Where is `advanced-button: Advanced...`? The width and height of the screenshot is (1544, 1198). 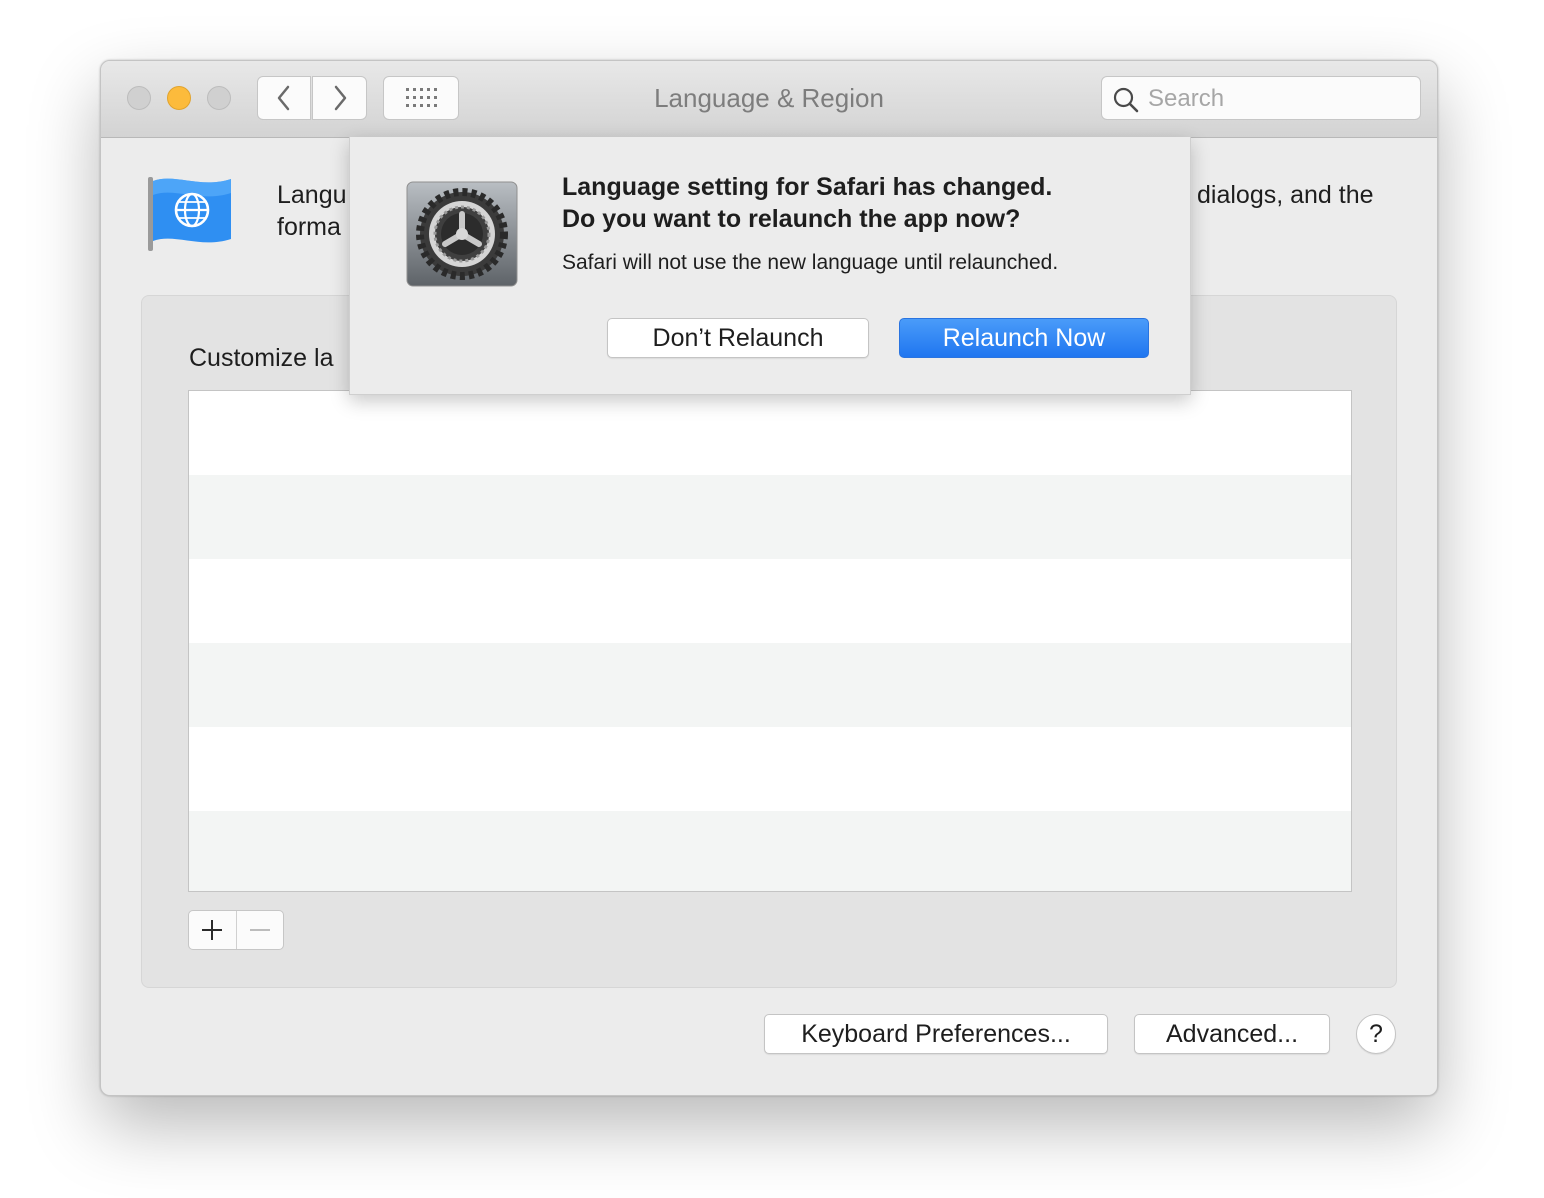
advanced-button: Advanced... is located at coordinates (1232, 1034).